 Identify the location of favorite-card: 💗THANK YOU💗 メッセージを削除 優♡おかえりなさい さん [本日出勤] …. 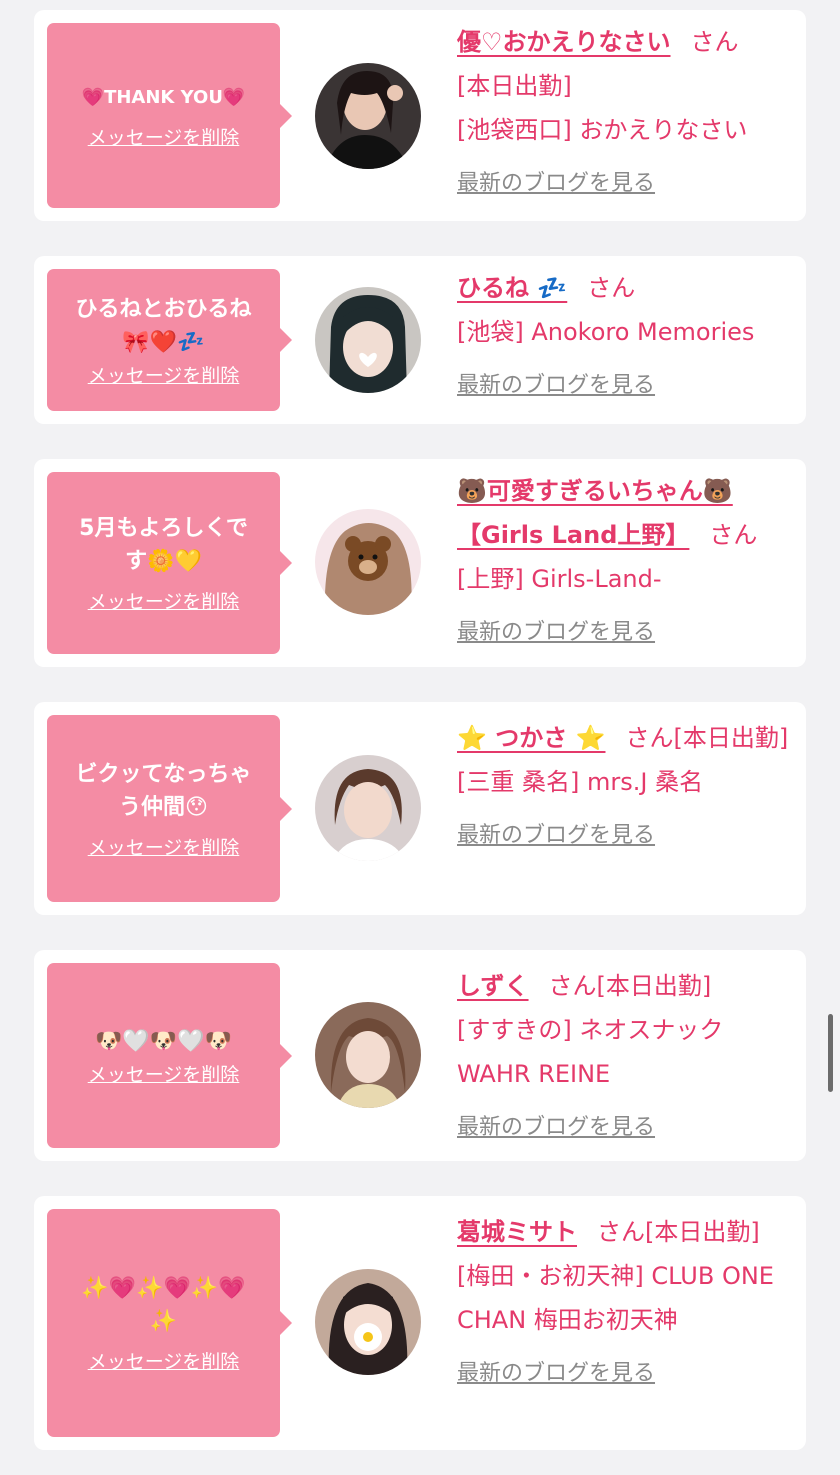
(420, 115).